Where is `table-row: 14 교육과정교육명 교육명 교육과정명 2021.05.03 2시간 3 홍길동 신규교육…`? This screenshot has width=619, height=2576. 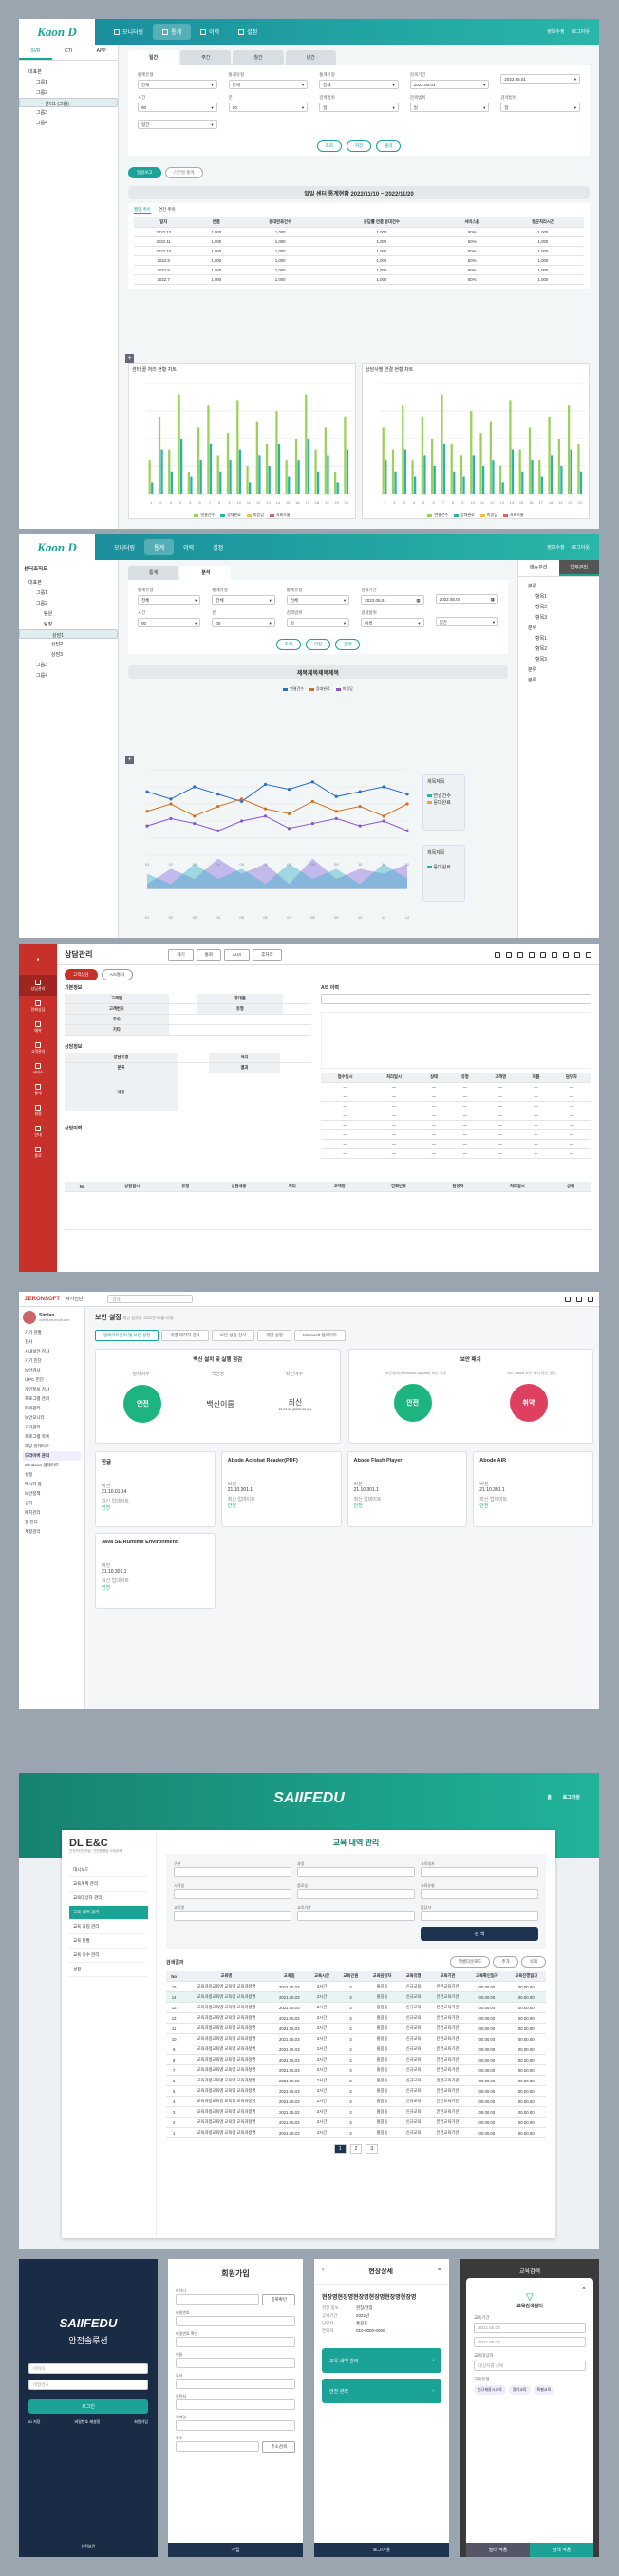 table-row: 14 교육과정교육명 교육명 교육과정명 2021.05.03 2시간 3 홍길동 신규교육… is located at coordinates (356, 1997).